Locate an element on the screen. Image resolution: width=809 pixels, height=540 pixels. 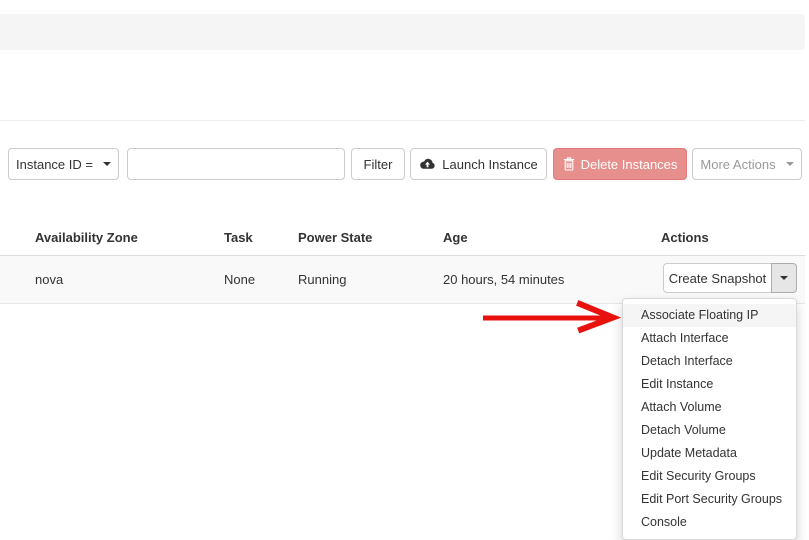
create-snapshot-label: Create Snapshot is located at coordinates (717, 278).